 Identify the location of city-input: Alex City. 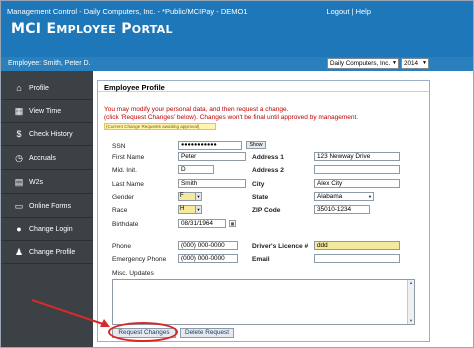
(357, 183).